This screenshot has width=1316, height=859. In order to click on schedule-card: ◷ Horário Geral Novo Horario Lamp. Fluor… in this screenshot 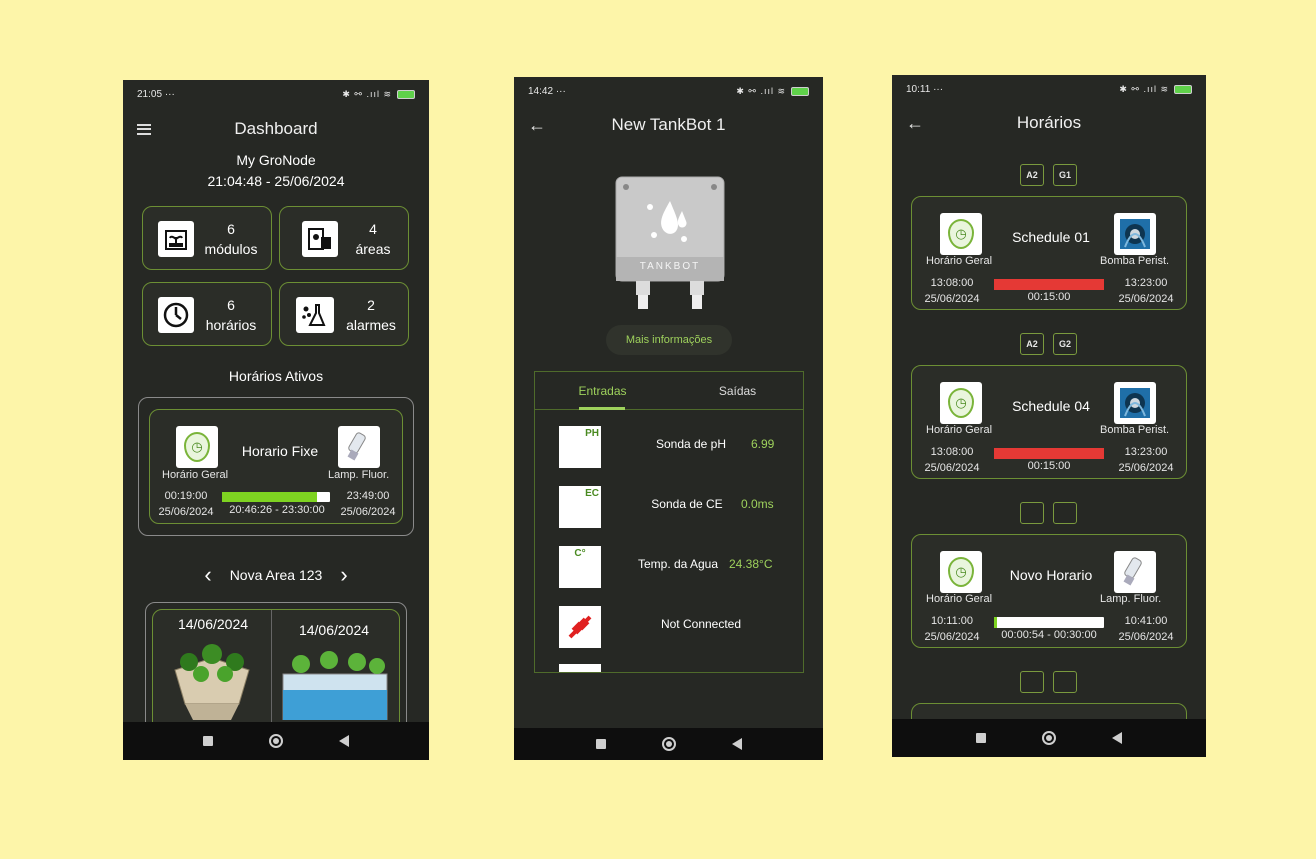, I will do `click(1049, 591)`.